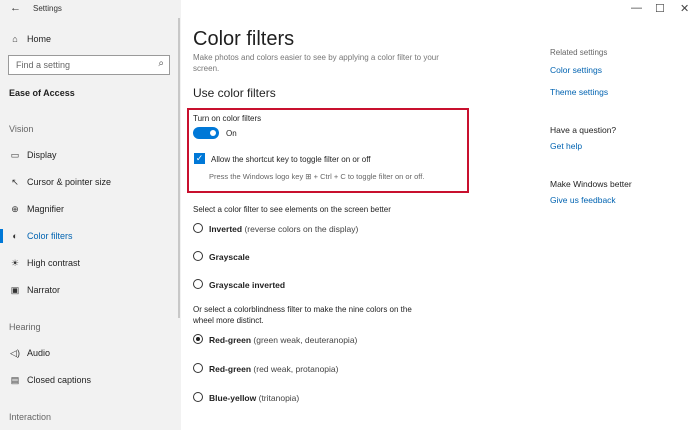 The width and height of the screenshot is (698, 430). What do you see at coordinates (59, 380) in the screenshot?
I see `sidebar-item-label: Closed captions` at bounding box center [59, 380].